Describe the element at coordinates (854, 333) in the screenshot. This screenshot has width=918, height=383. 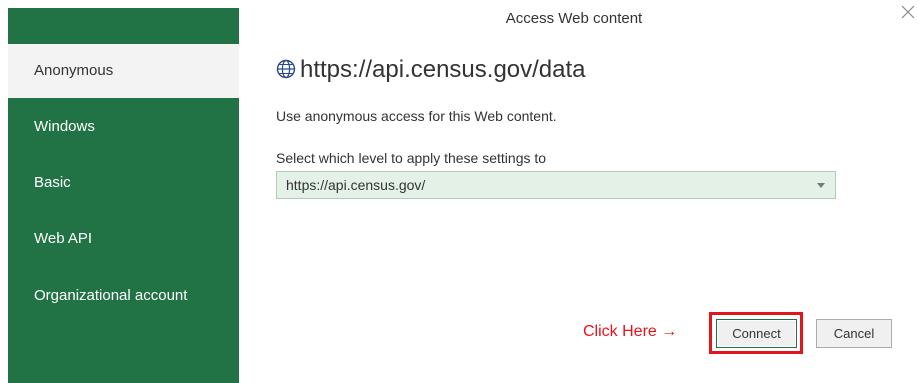
I see `cancel-button: Cancel` at that location.